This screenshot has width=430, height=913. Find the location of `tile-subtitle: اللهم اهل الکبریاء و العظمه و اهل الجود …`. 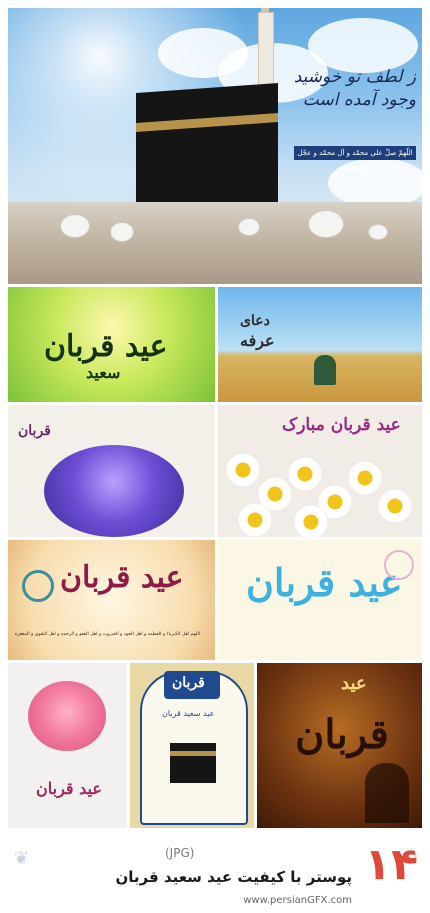

tile-subtitle: اللهم اهل الکبریاء و العظمه و اهل الجود … is located at coordinates (107, 634).